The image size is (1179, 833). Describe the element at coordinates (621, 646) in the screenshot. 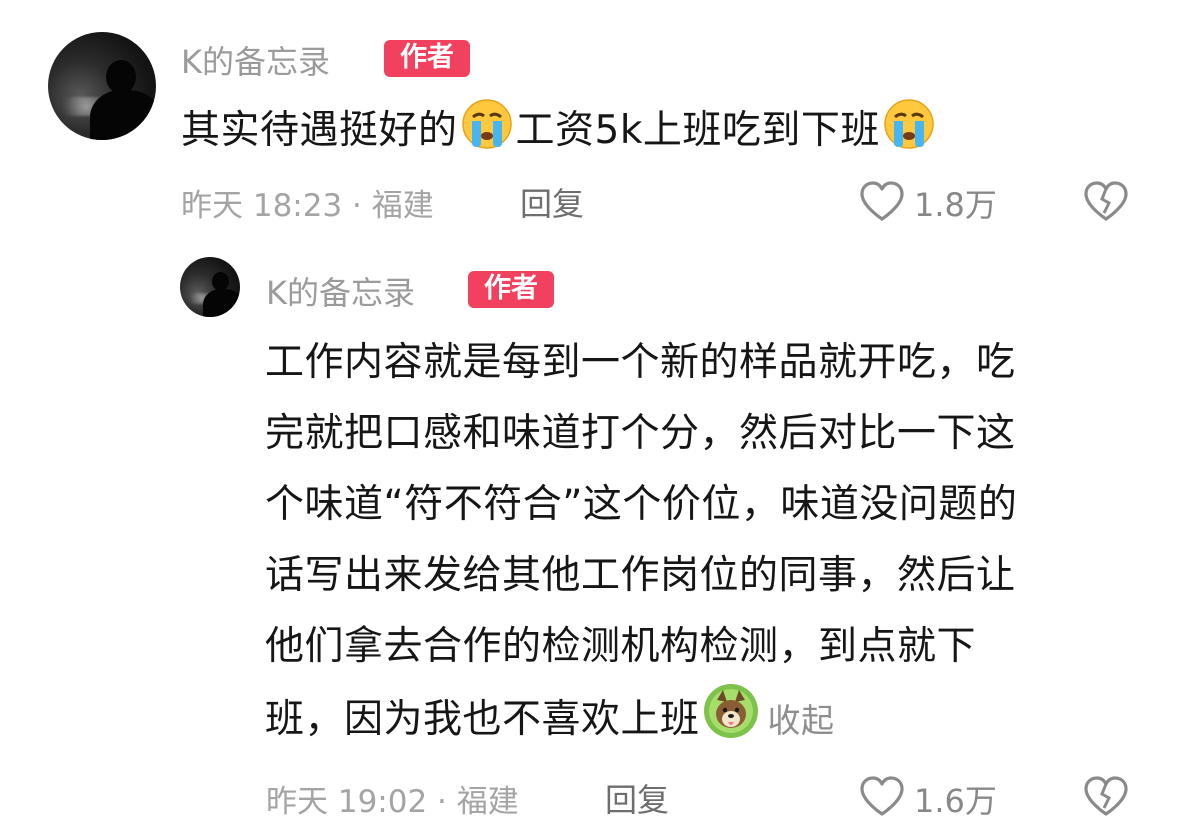

I see `reply-text-line: 他们拿去合作的检测机构检测，到点就下` at that location.